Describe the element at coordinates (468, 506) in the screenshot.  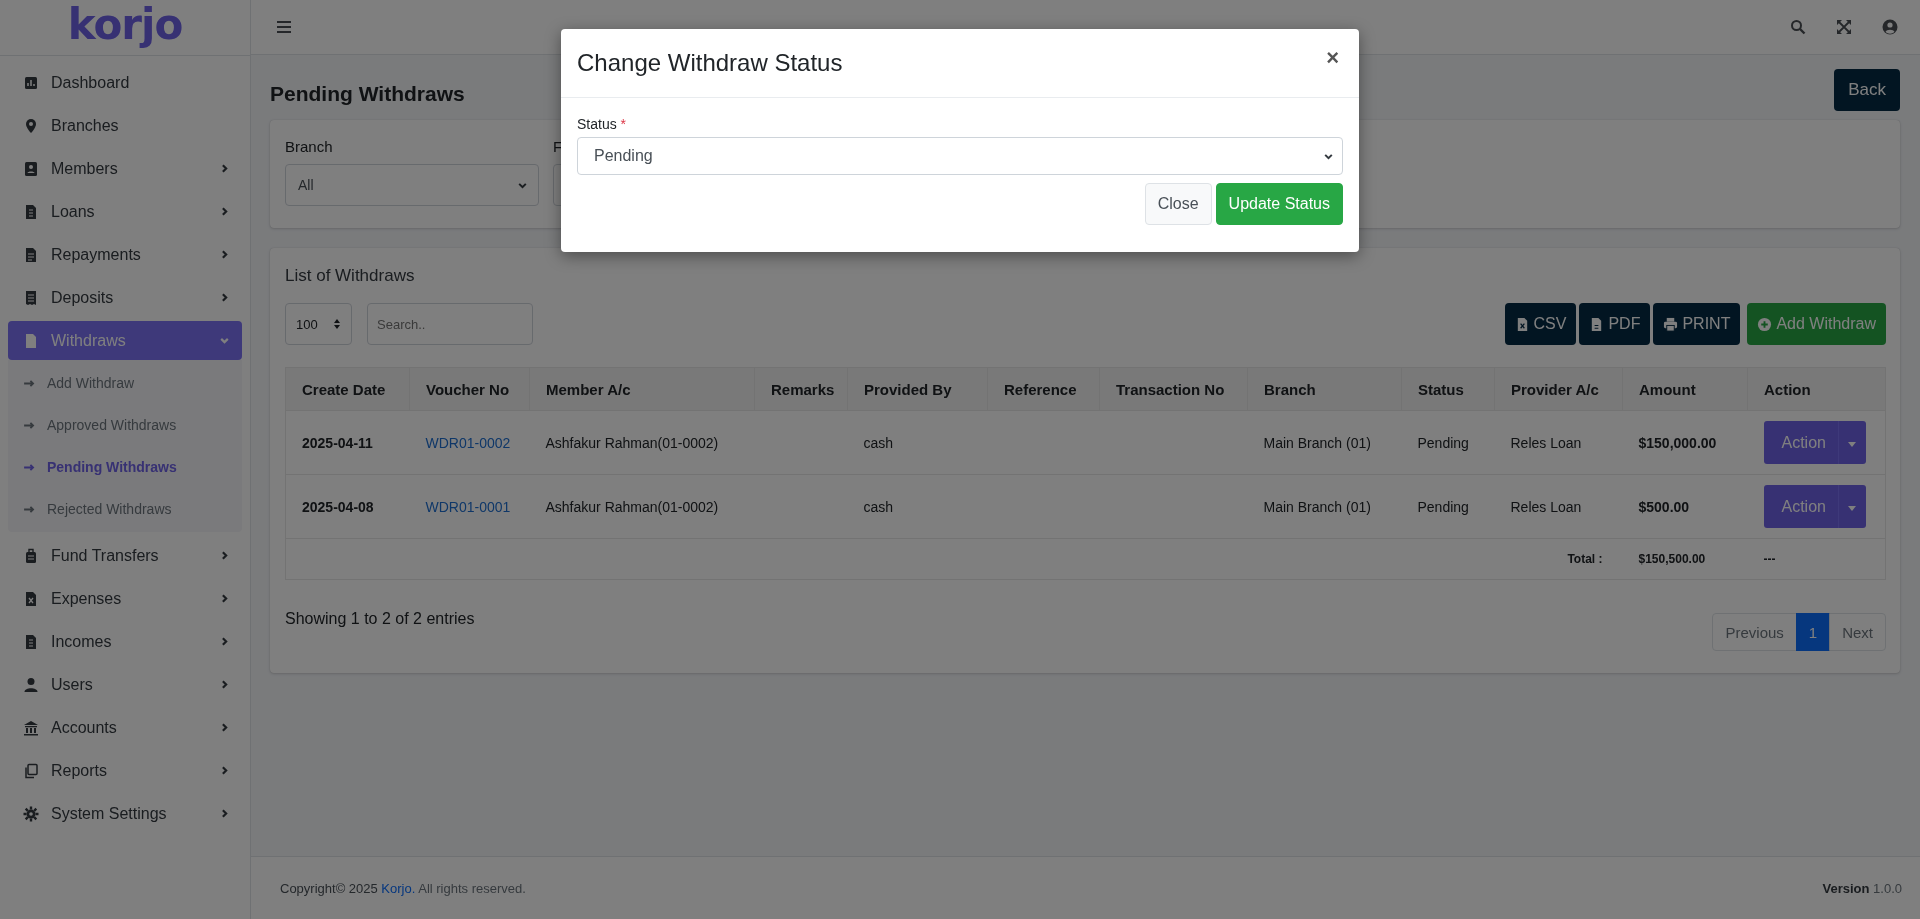
I see `voucher-link: WDR01-0001` at that location.